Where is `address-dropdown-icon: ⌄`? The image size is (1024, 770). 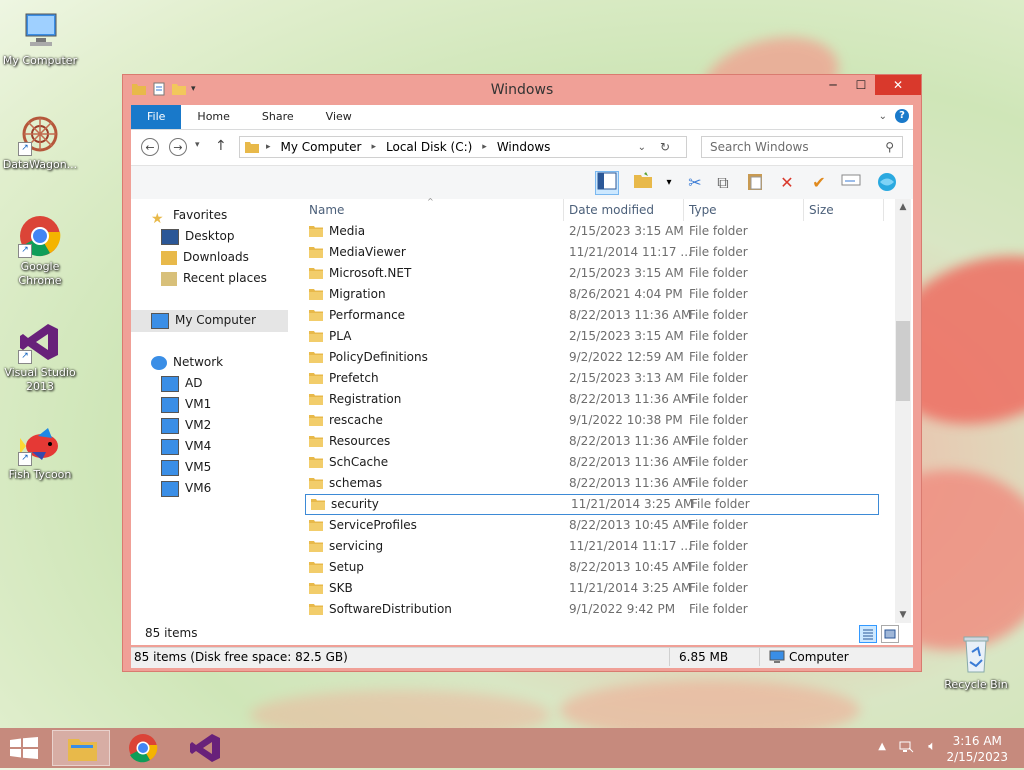
address-dropdown-icon: ⌄ is located at coordinates (642, 147).